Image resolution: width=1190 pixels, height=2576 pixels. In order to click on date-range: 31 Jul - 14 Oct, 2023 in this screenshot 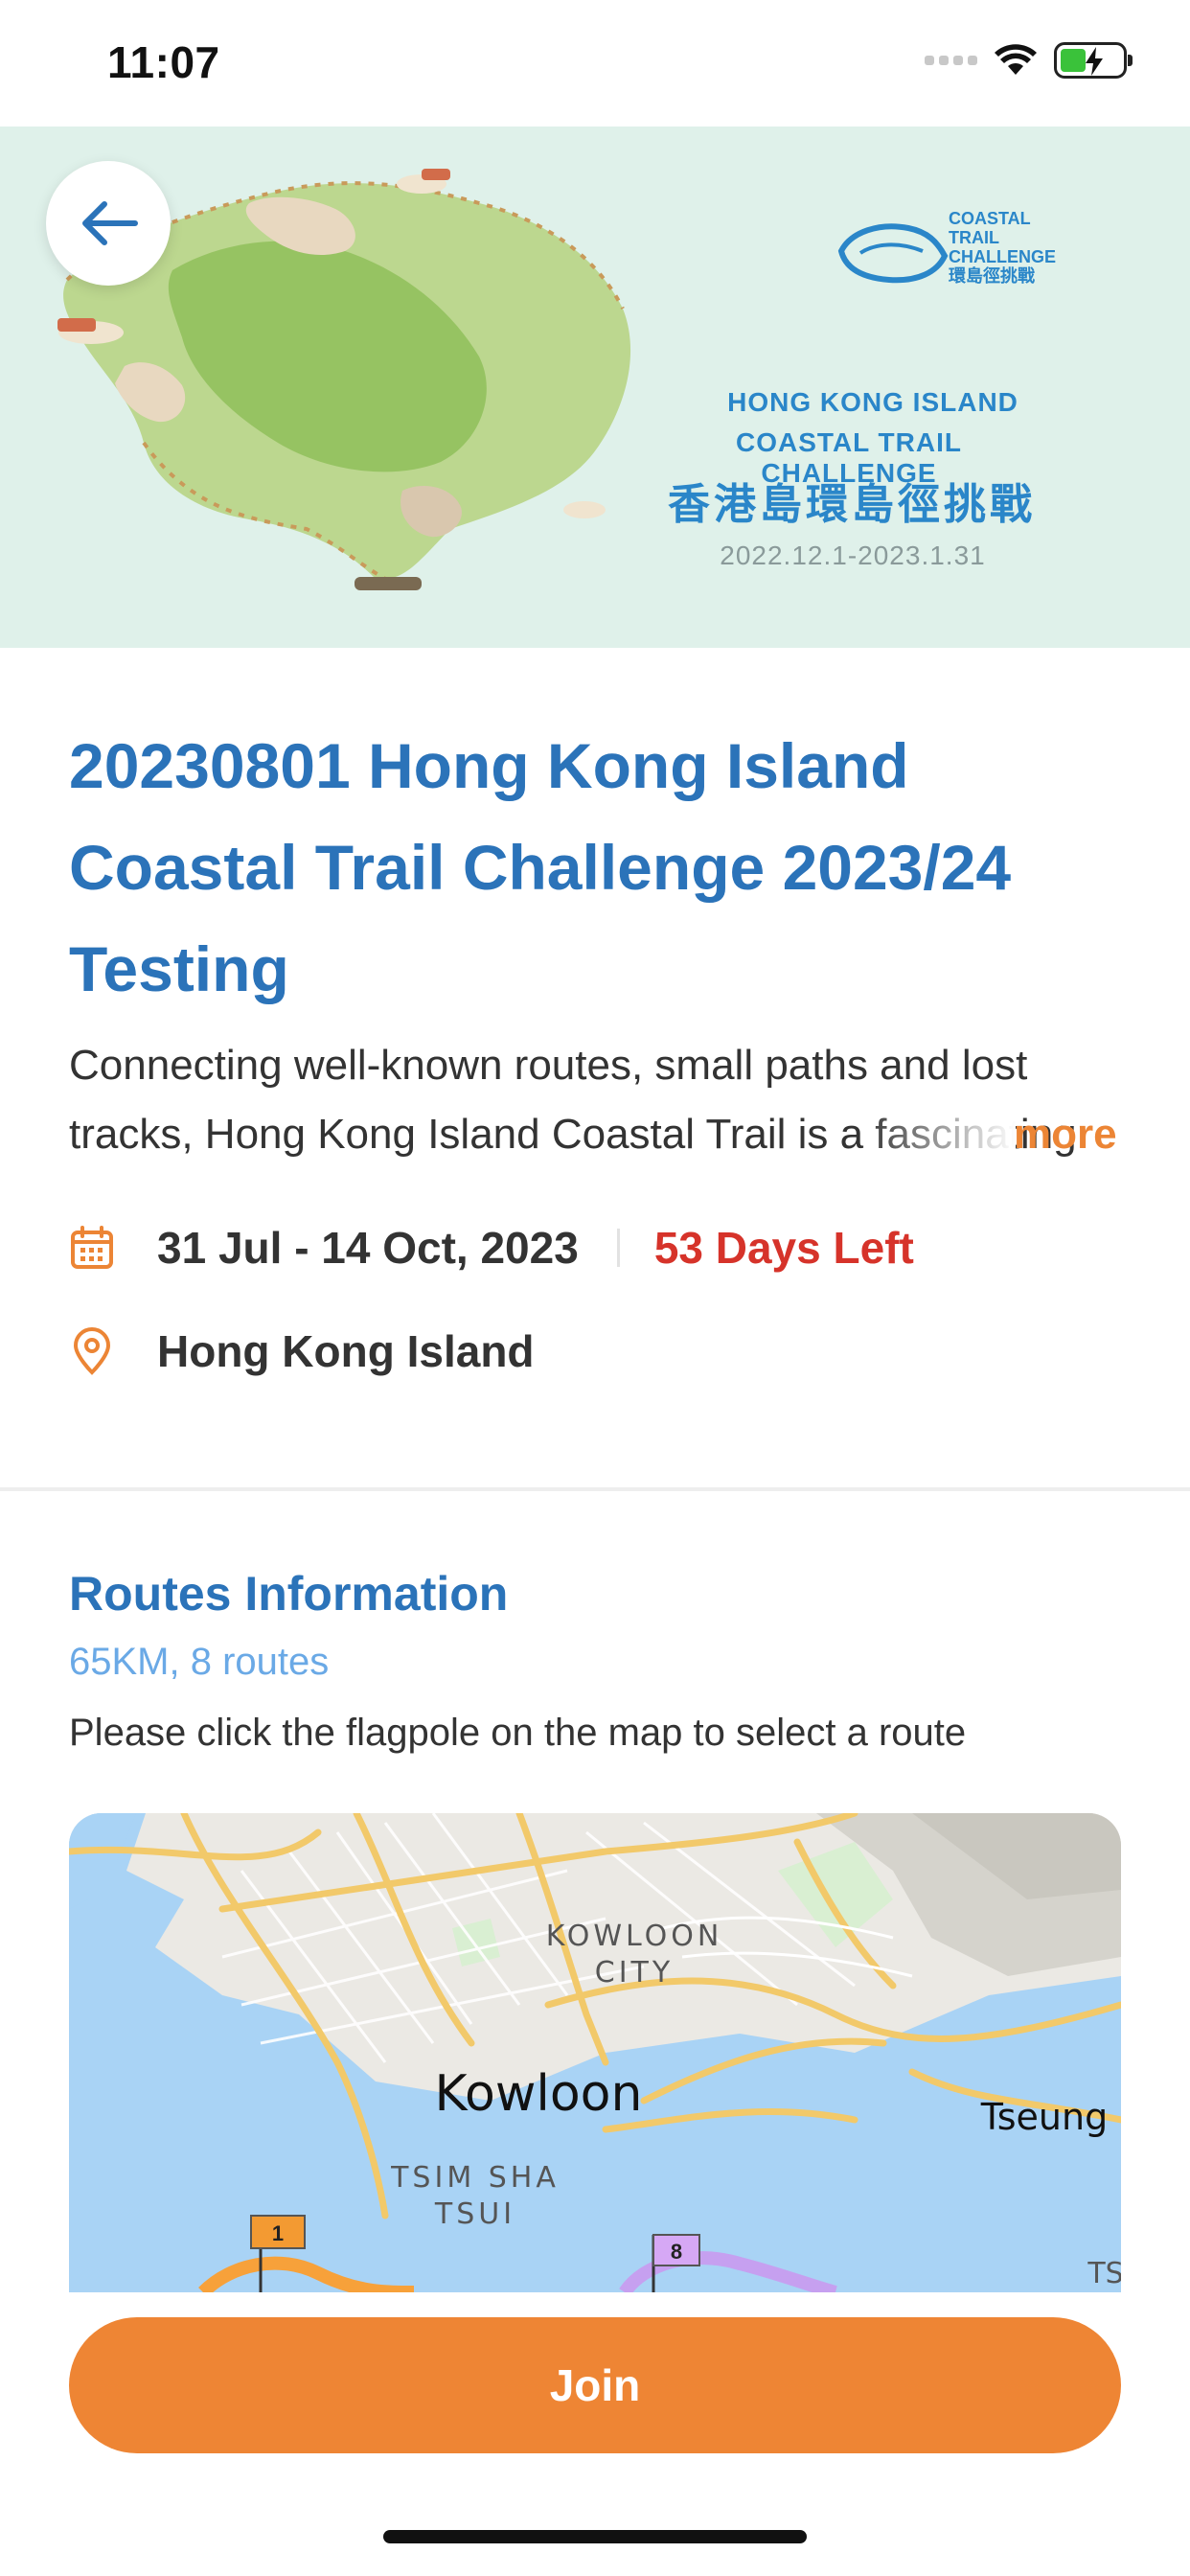, I will do `click(368, 1248)`.